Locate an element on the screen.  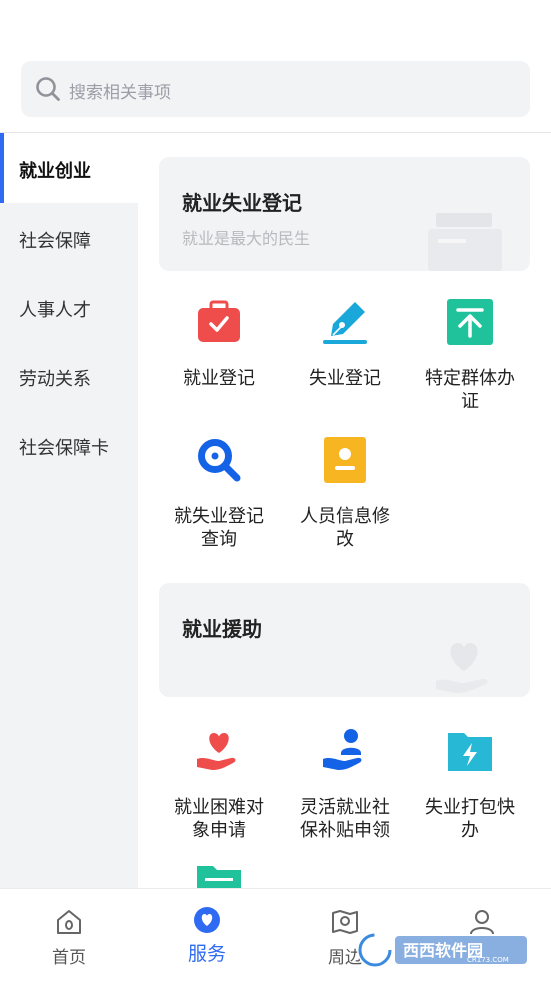
pen-sign-icon is located at coordinates (345, 323).